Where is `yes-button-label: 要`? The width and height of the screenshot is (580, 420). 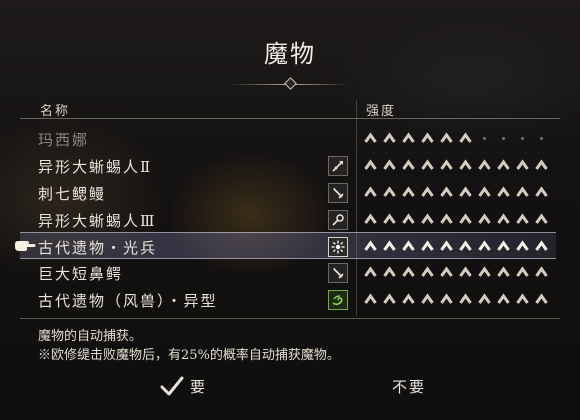
yes-button-label: 要 is located at coordinates (199, 386).